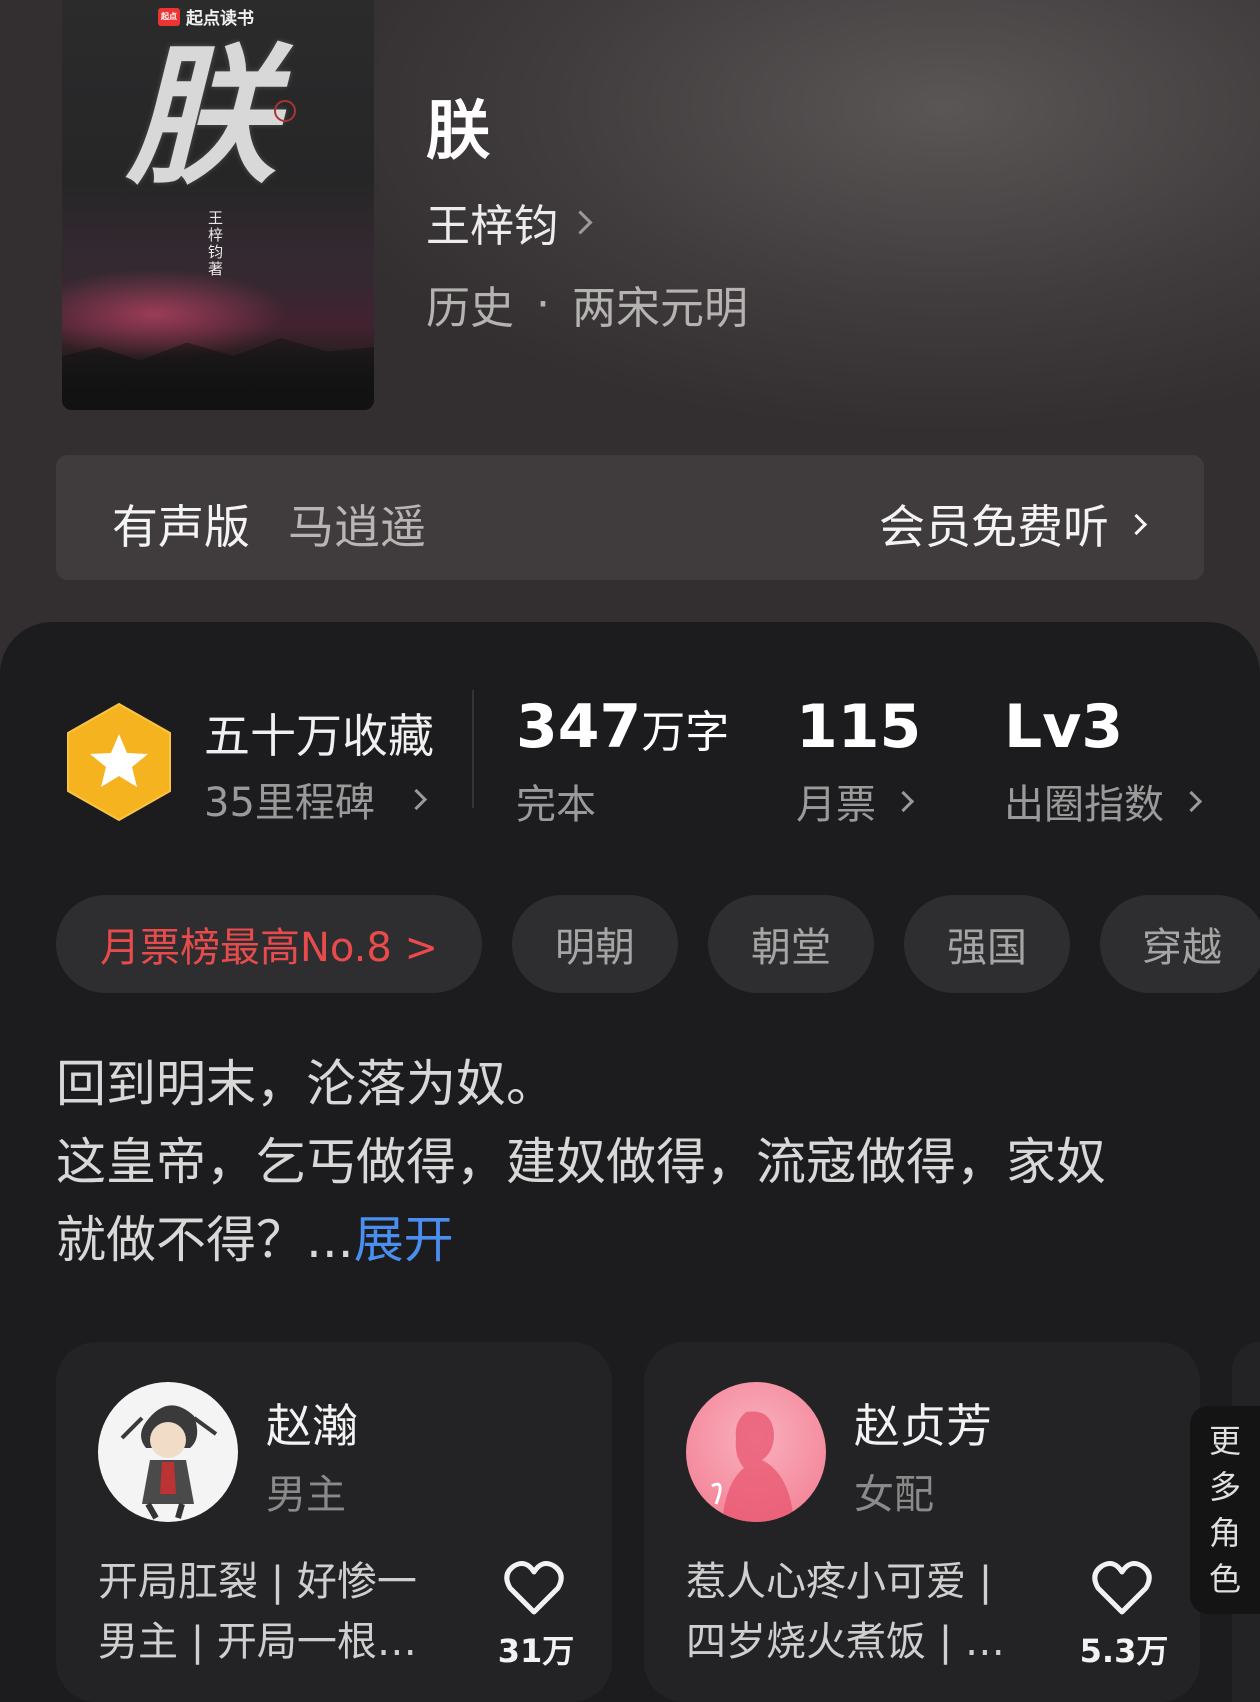  I want to click on expand-link: 展开, so click(404, 1240).